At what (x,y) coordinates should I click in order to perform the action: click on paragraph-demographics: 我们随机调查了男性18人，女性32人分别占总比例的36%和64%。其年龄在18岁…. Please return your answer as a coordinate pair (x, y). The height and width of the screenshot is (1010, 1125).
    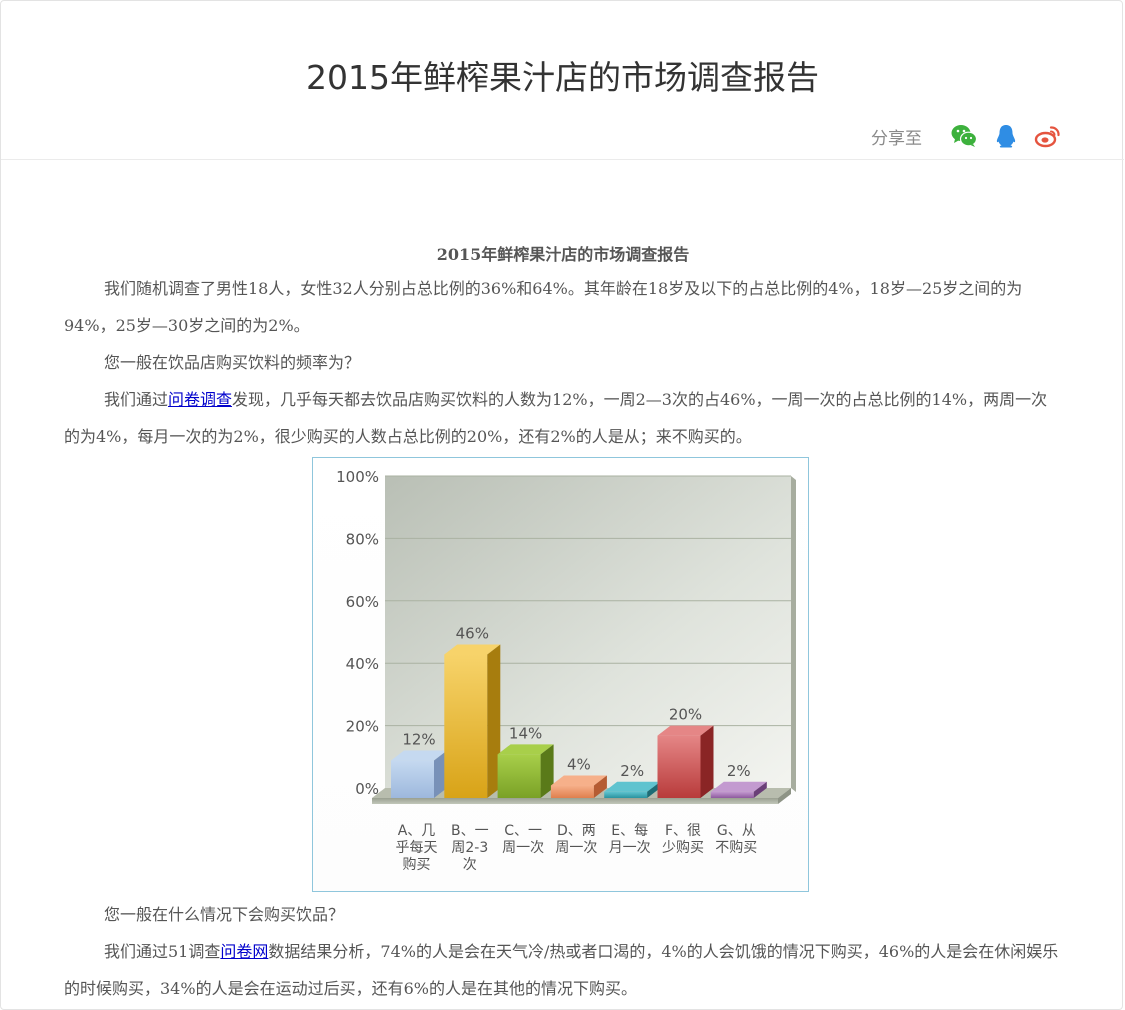
    Looking at the image, I should click on (543, 307).